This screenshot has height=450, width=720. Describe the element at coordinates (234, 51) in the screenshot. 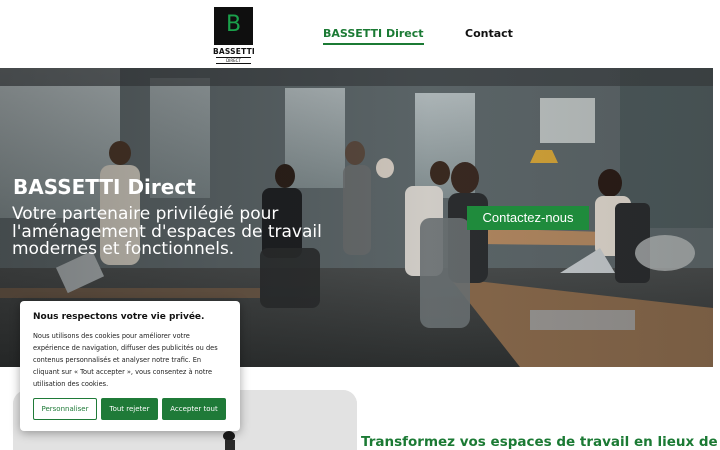

I see `logo-name: BASSETTI` at that location.